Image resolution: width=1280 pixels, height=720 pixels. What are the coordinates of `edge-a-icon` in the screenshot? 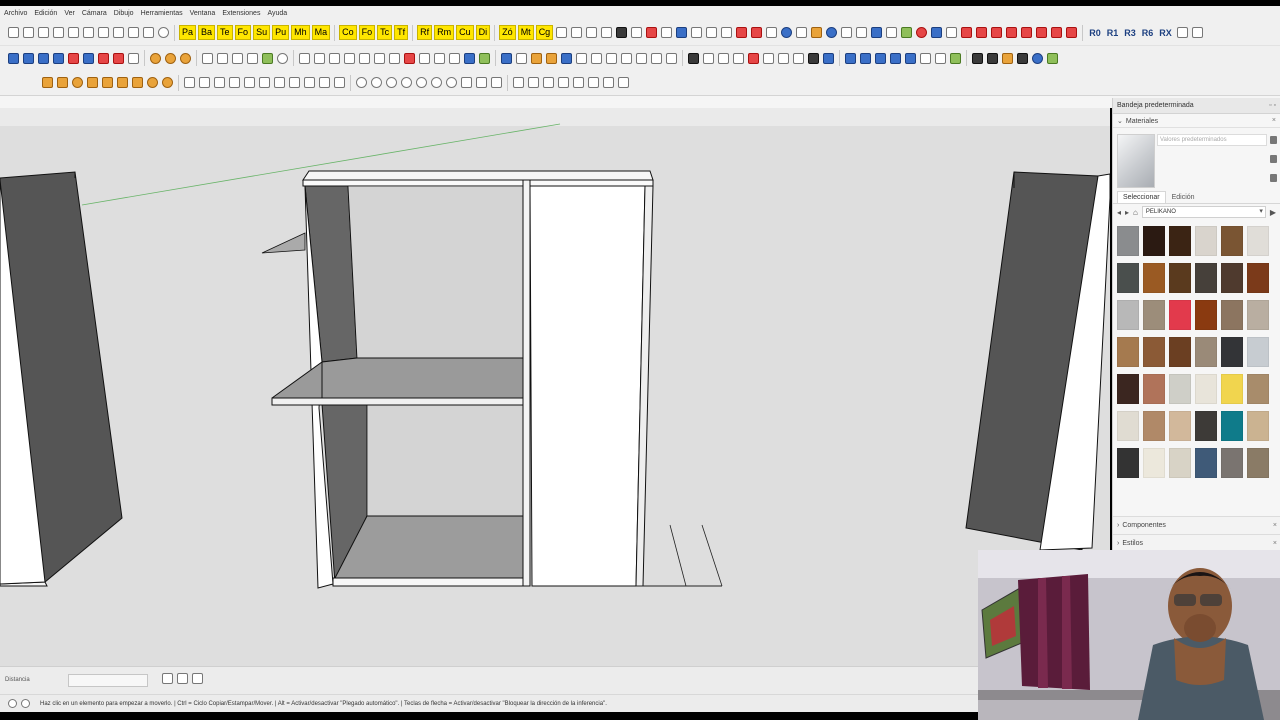 It's located at (850, 58).